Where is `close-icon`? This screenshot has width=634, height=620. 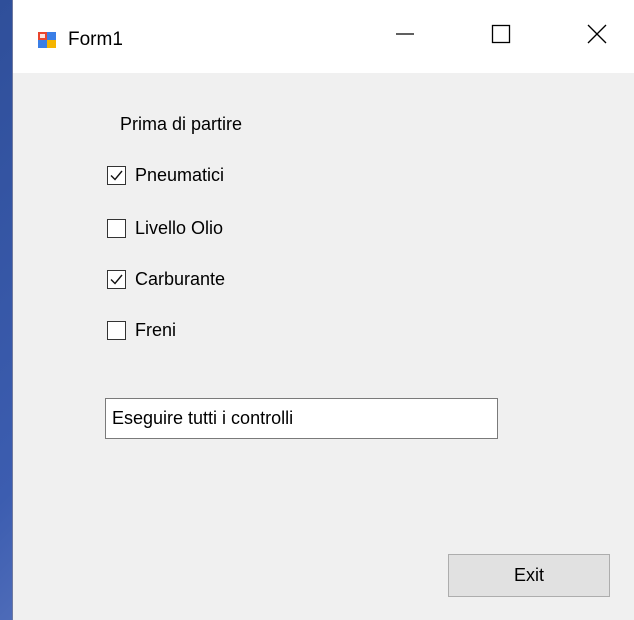
close-icon is located at coordinates (597, 36).